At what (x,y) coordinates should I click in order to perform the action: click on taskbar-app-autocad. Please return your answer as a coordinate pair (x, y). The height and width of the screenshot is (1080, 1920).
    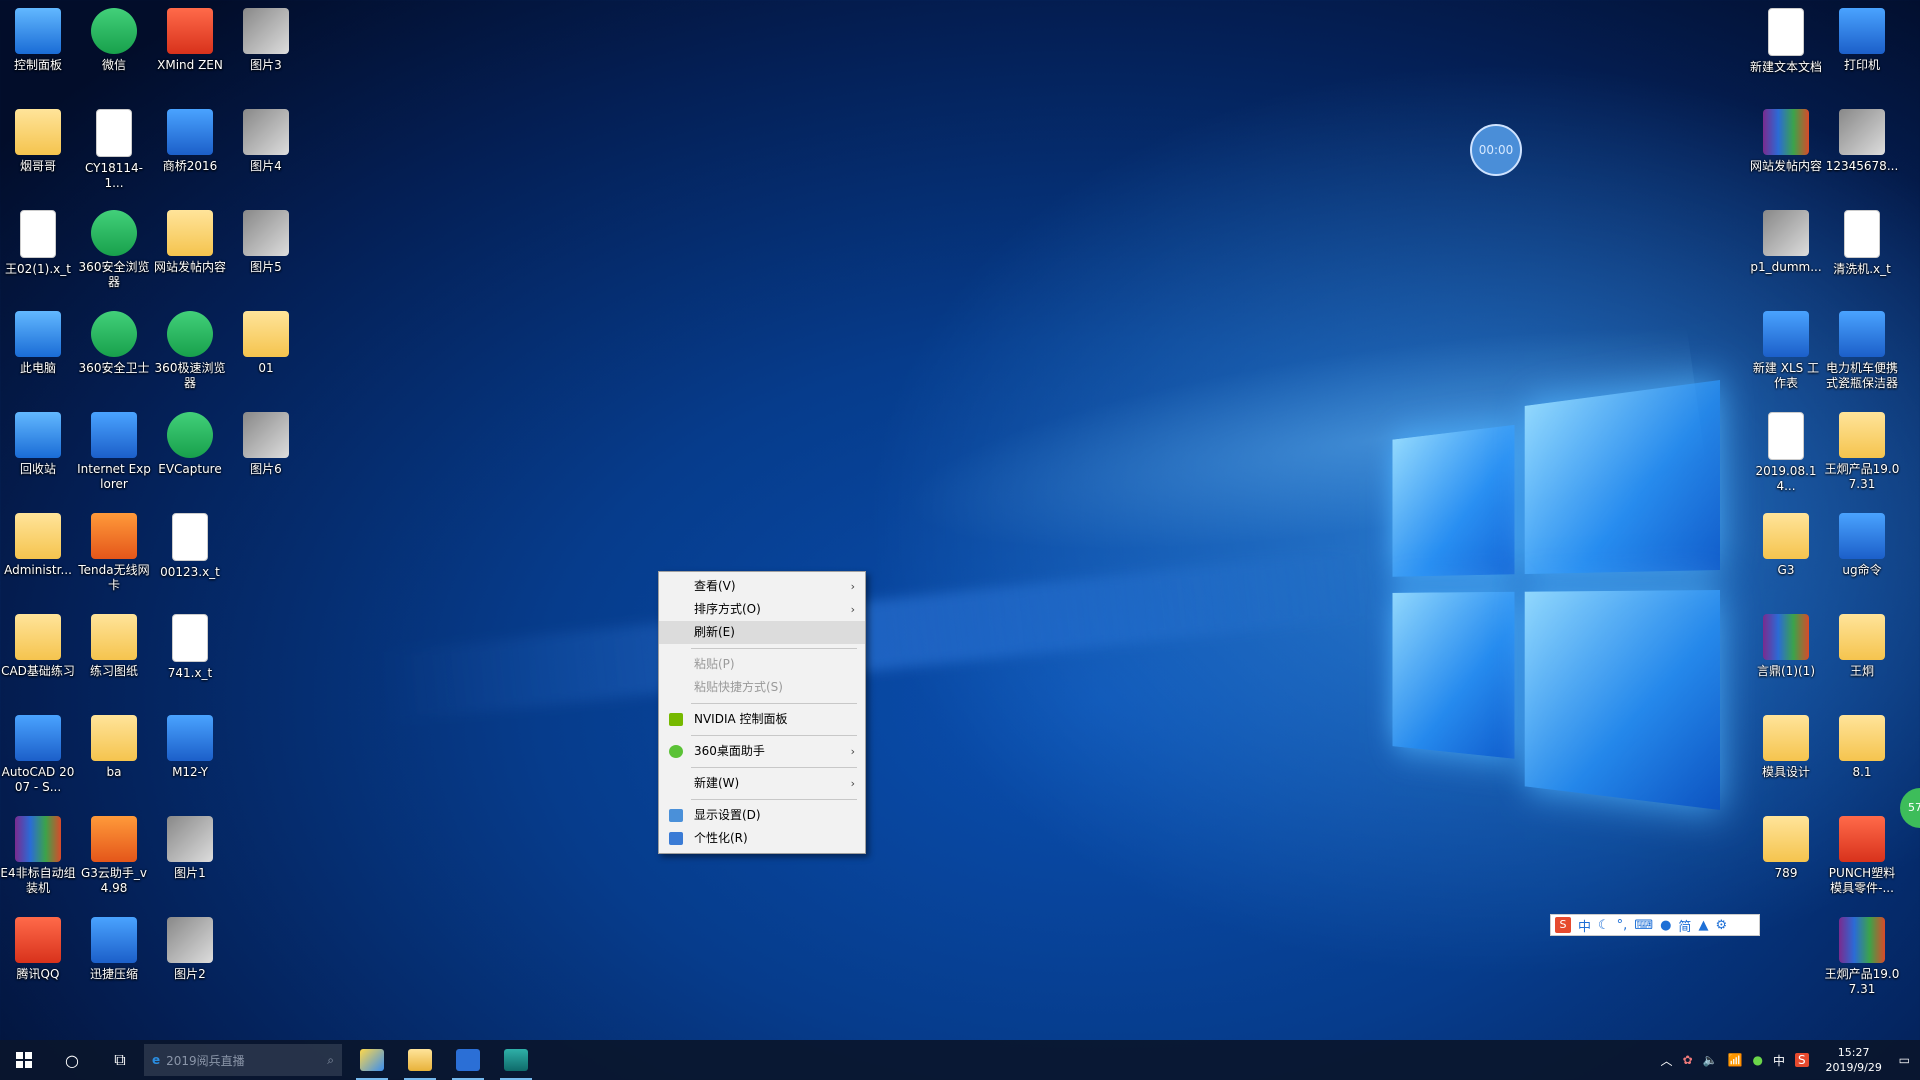
    Looking at the image, I should click on (516, 1060).